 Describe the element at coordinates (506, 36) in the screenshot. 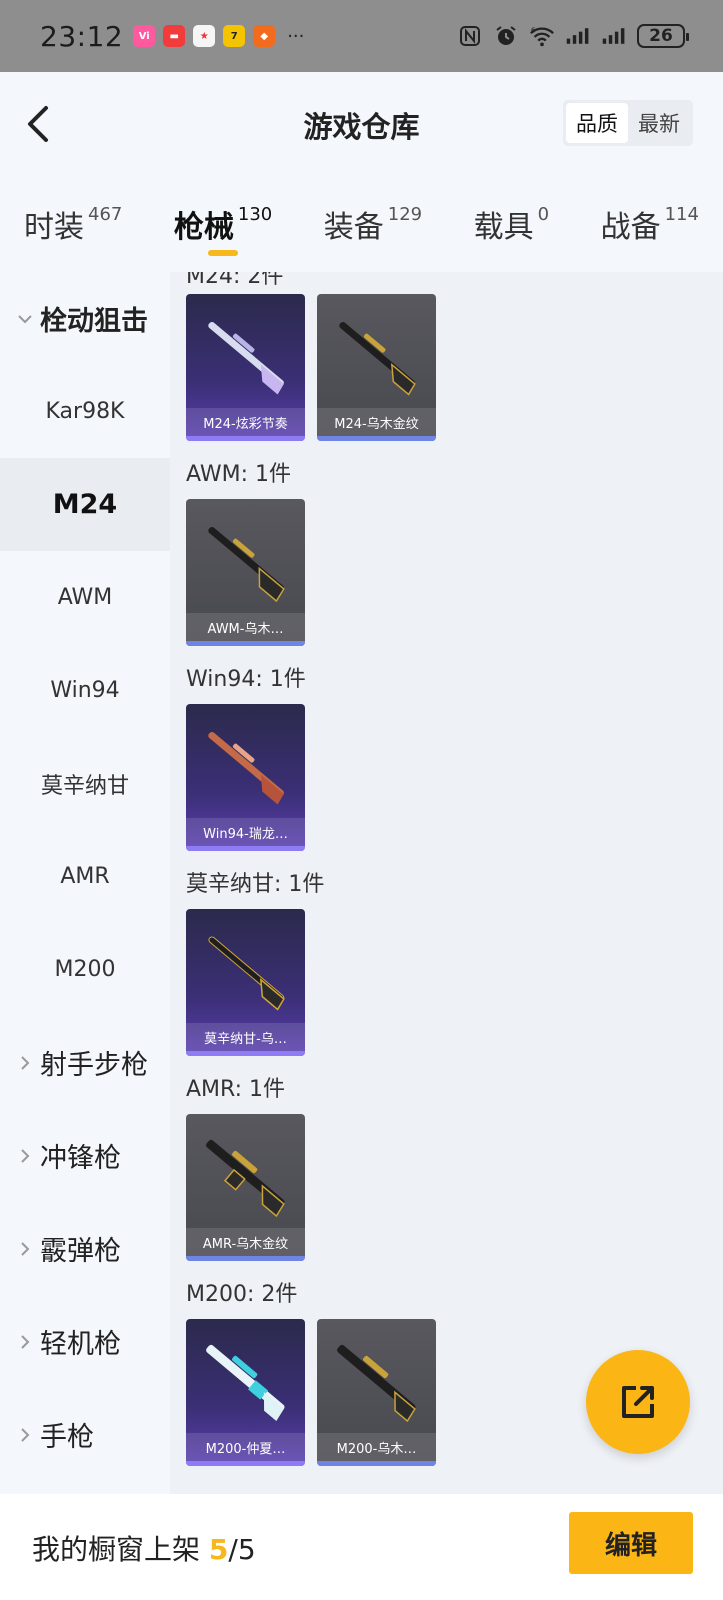

I see `alarm-icon` at that location.